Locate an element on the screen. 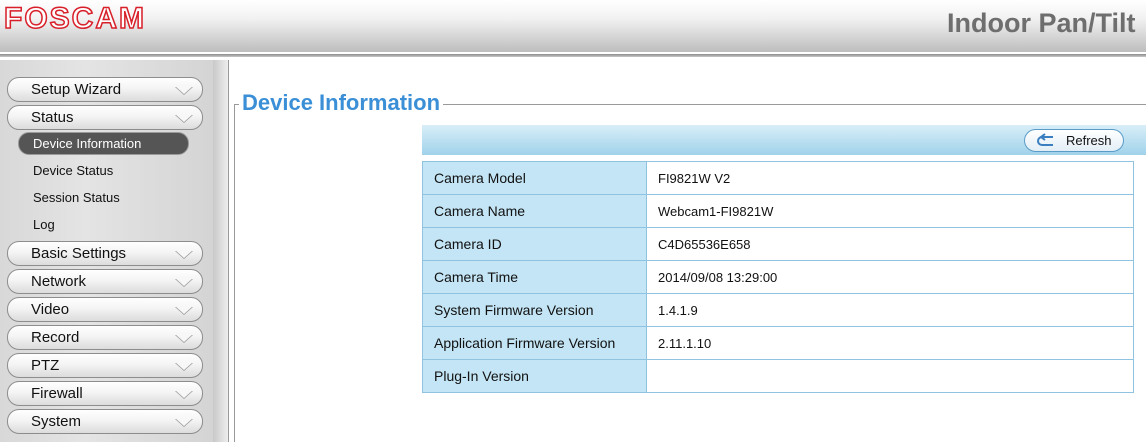 The height and width of the screenshot is (442, 1146). menu-system: System is located at coordinates (105, 421).